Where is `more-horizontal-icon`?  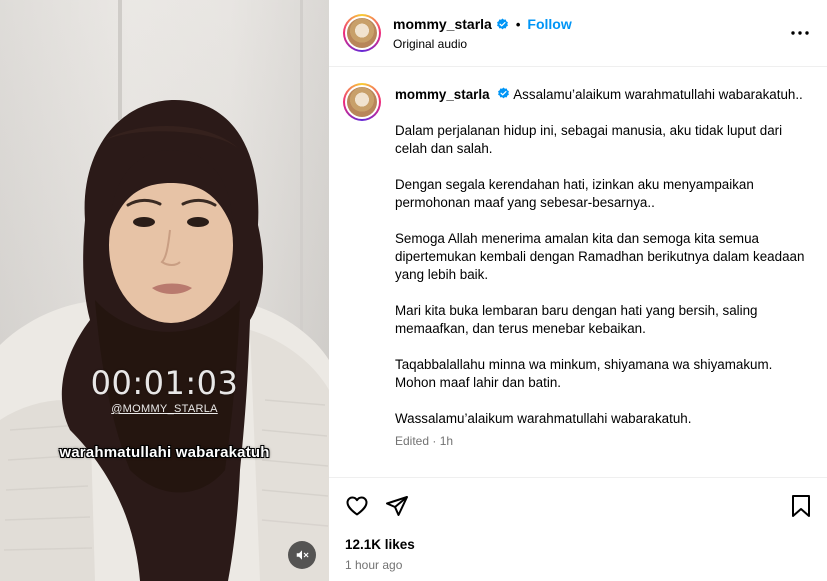 more-horizontal-icon is located at coordinates (800, 33).